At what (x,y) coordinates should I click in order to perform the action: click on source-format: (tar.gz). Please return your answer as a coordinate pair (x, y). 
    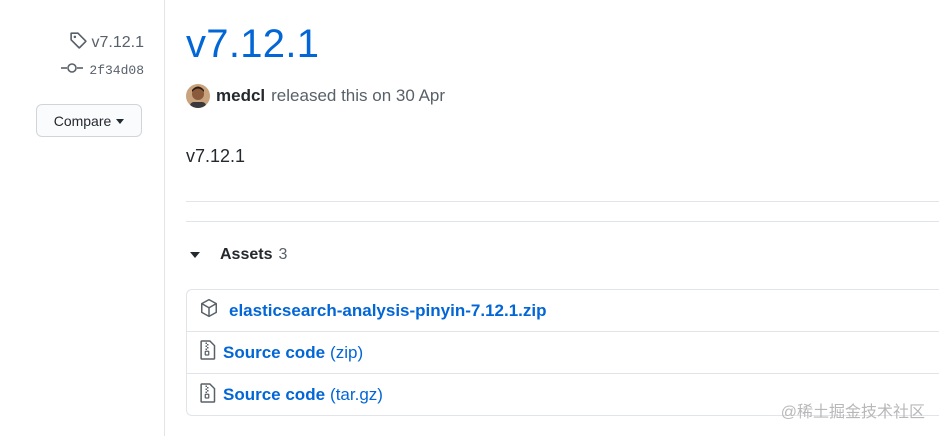
    Looking at the image, I should click on (356, 395).